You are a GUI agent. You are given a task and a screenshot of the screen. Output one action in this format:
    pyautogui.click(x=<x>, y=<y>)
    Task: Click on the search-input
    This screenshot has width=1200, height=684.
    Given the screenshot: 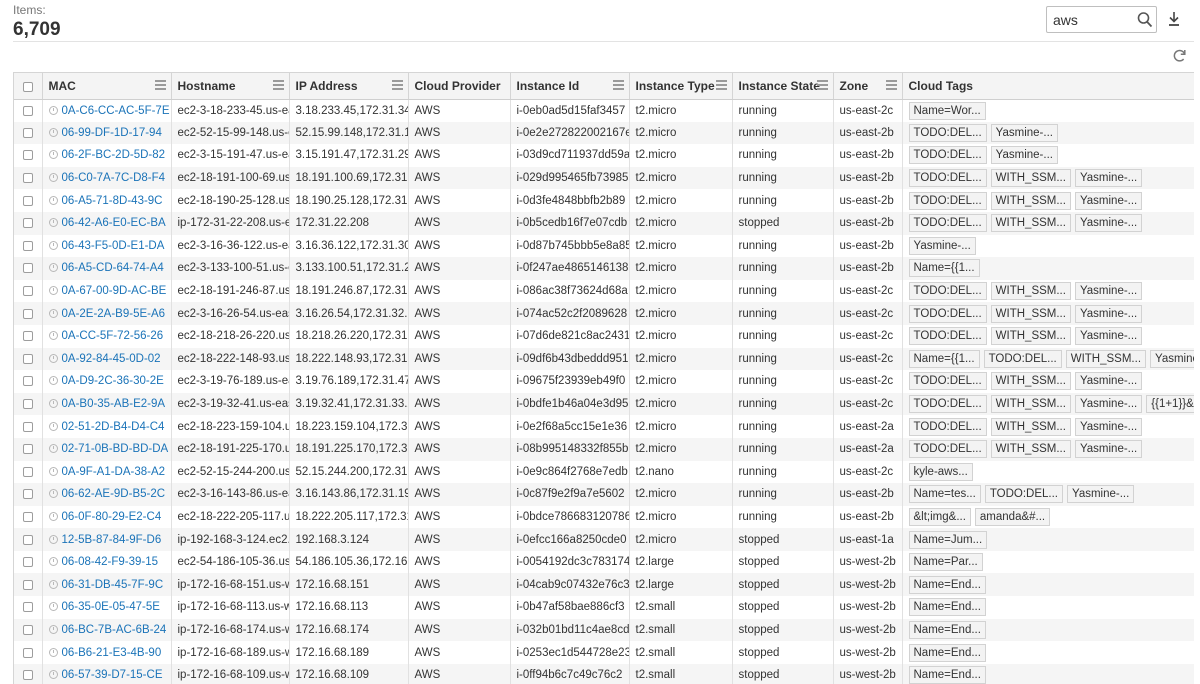 What is the action you would take?
    pyautogui.click(x=1094, y=20)
    